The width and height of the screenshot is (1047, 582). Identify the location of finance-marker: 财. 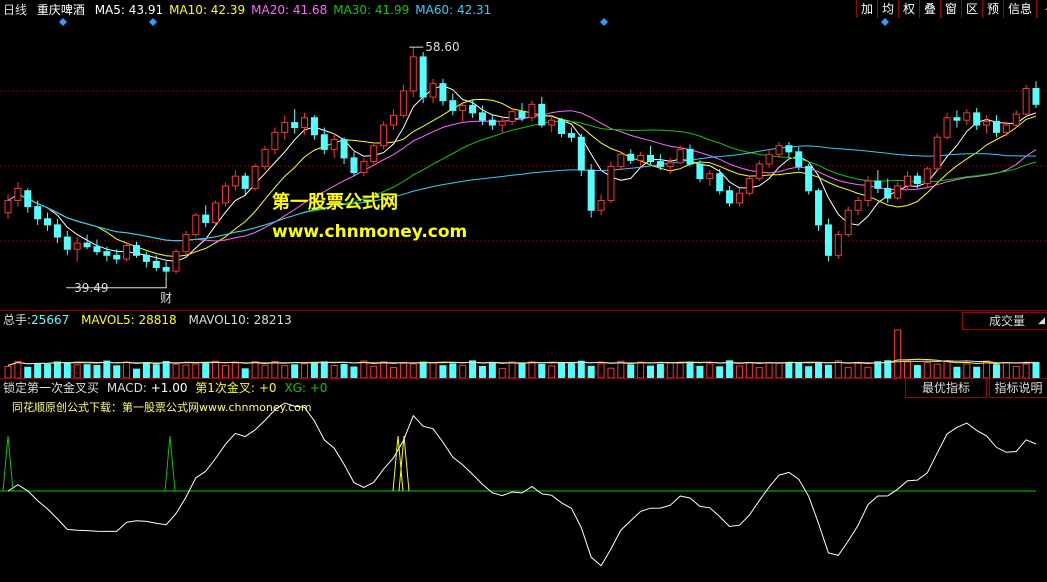
(166, 298).